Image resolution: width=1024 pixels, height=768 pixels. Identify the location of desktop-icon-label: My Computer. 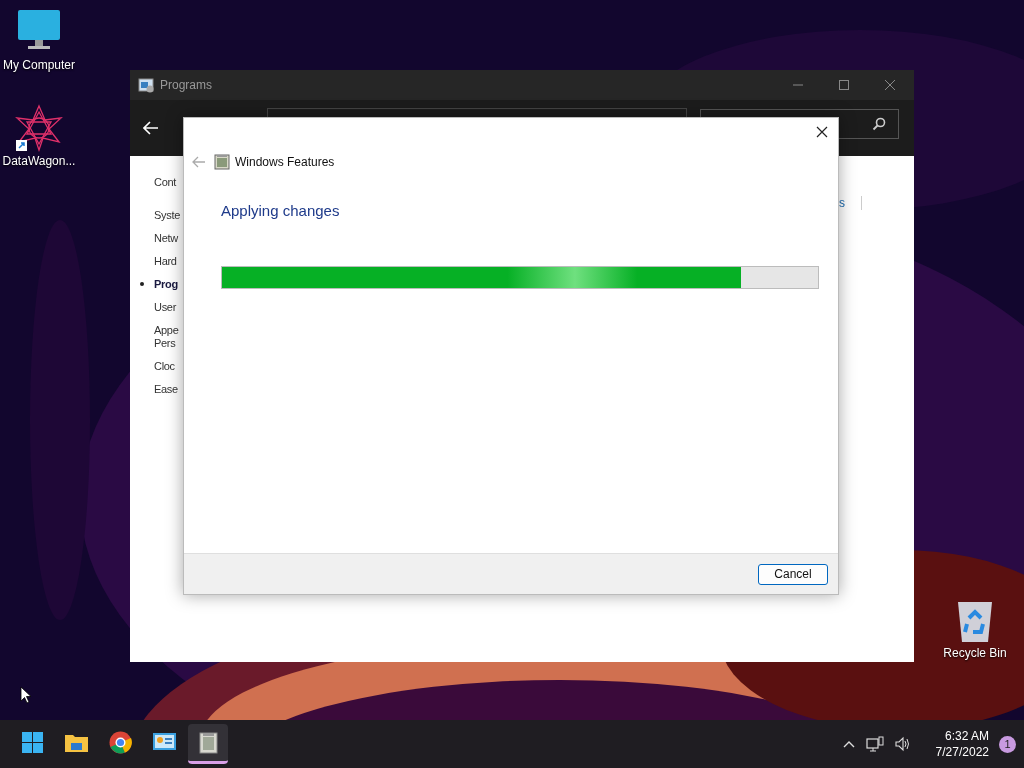
(39, 65).